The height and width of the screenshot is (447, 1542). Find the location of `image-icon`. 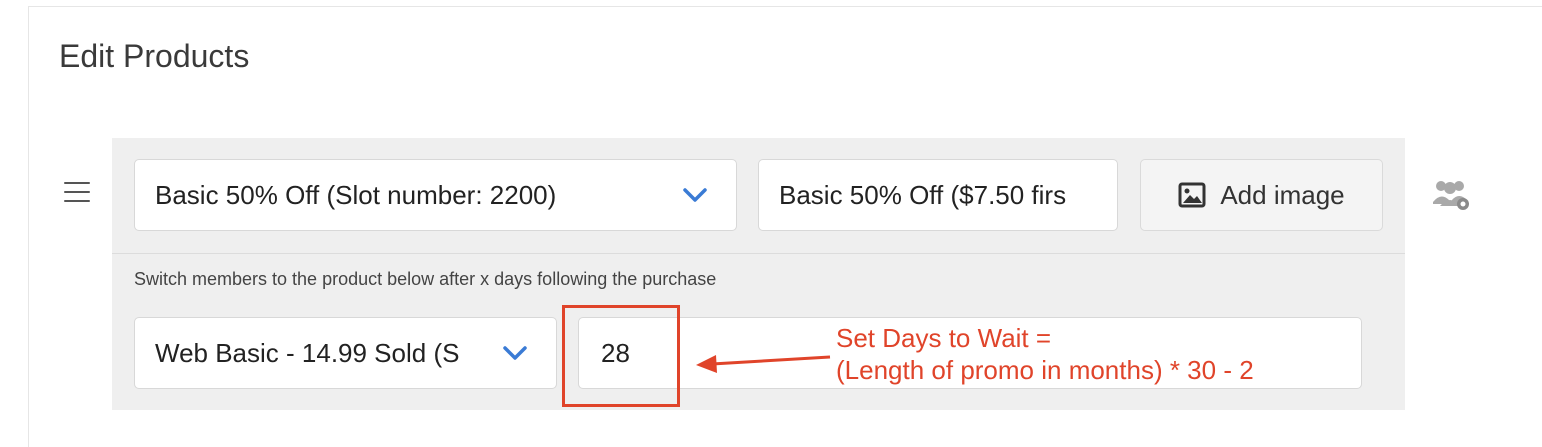

image-icon is located at coordinates (1192, 195).